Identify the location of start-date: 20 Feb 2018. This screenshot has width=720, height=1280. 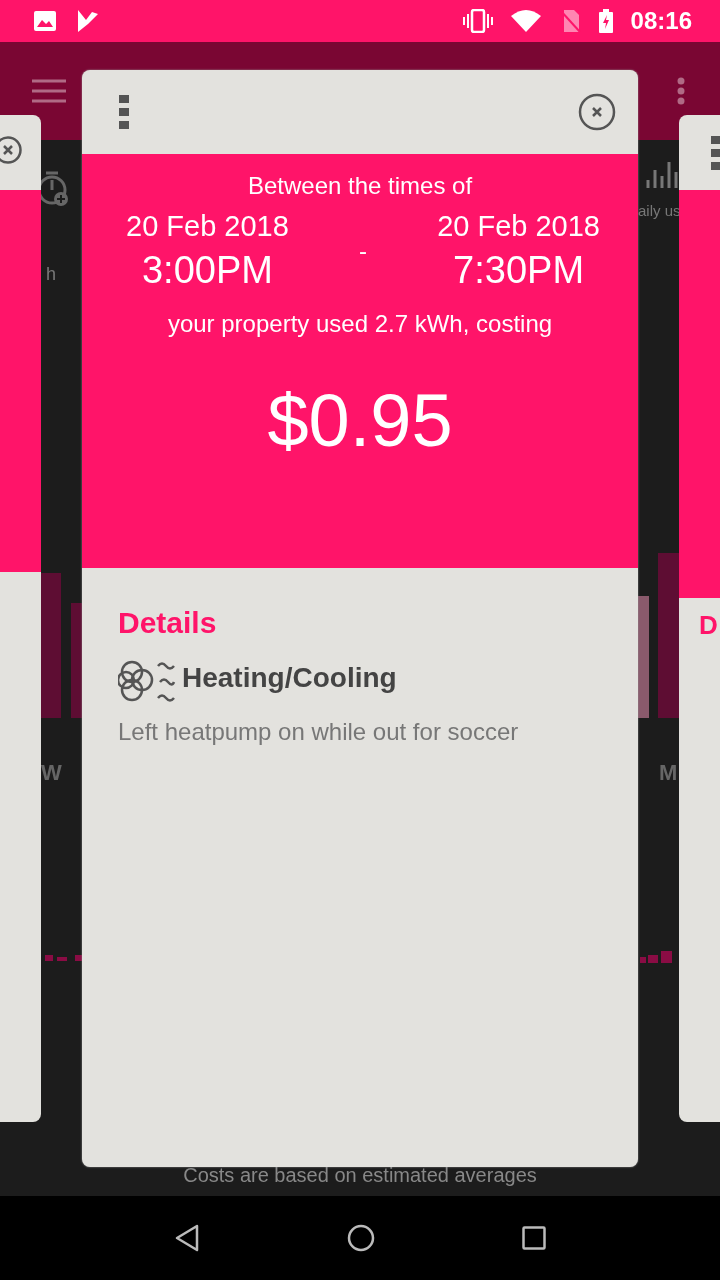
(207, 226).